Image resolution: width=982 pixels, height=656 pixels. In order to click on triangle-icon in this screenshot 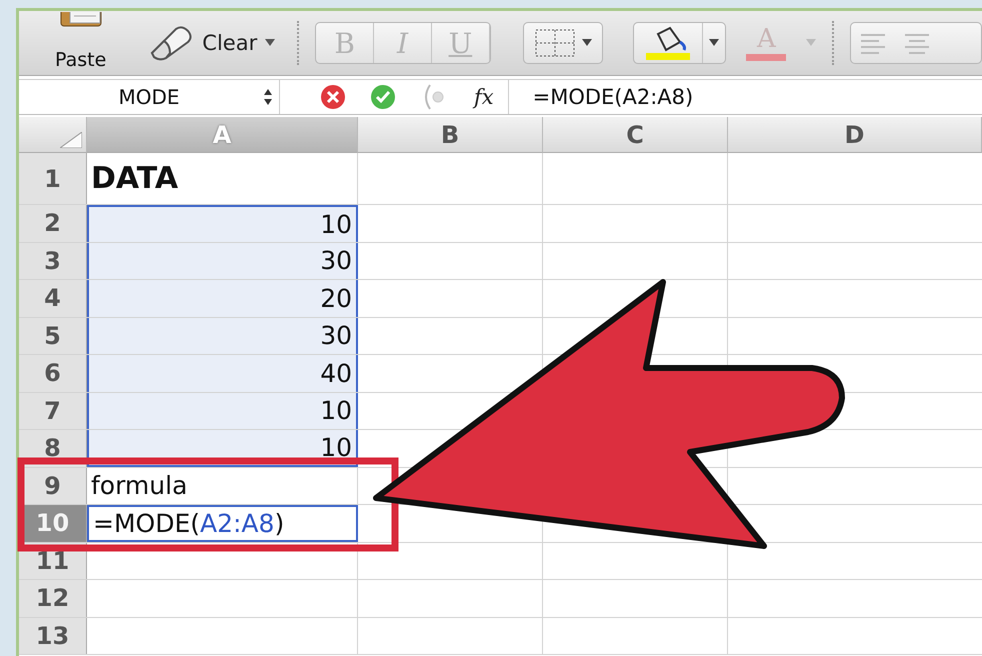, I will do `click(71, 140)`.